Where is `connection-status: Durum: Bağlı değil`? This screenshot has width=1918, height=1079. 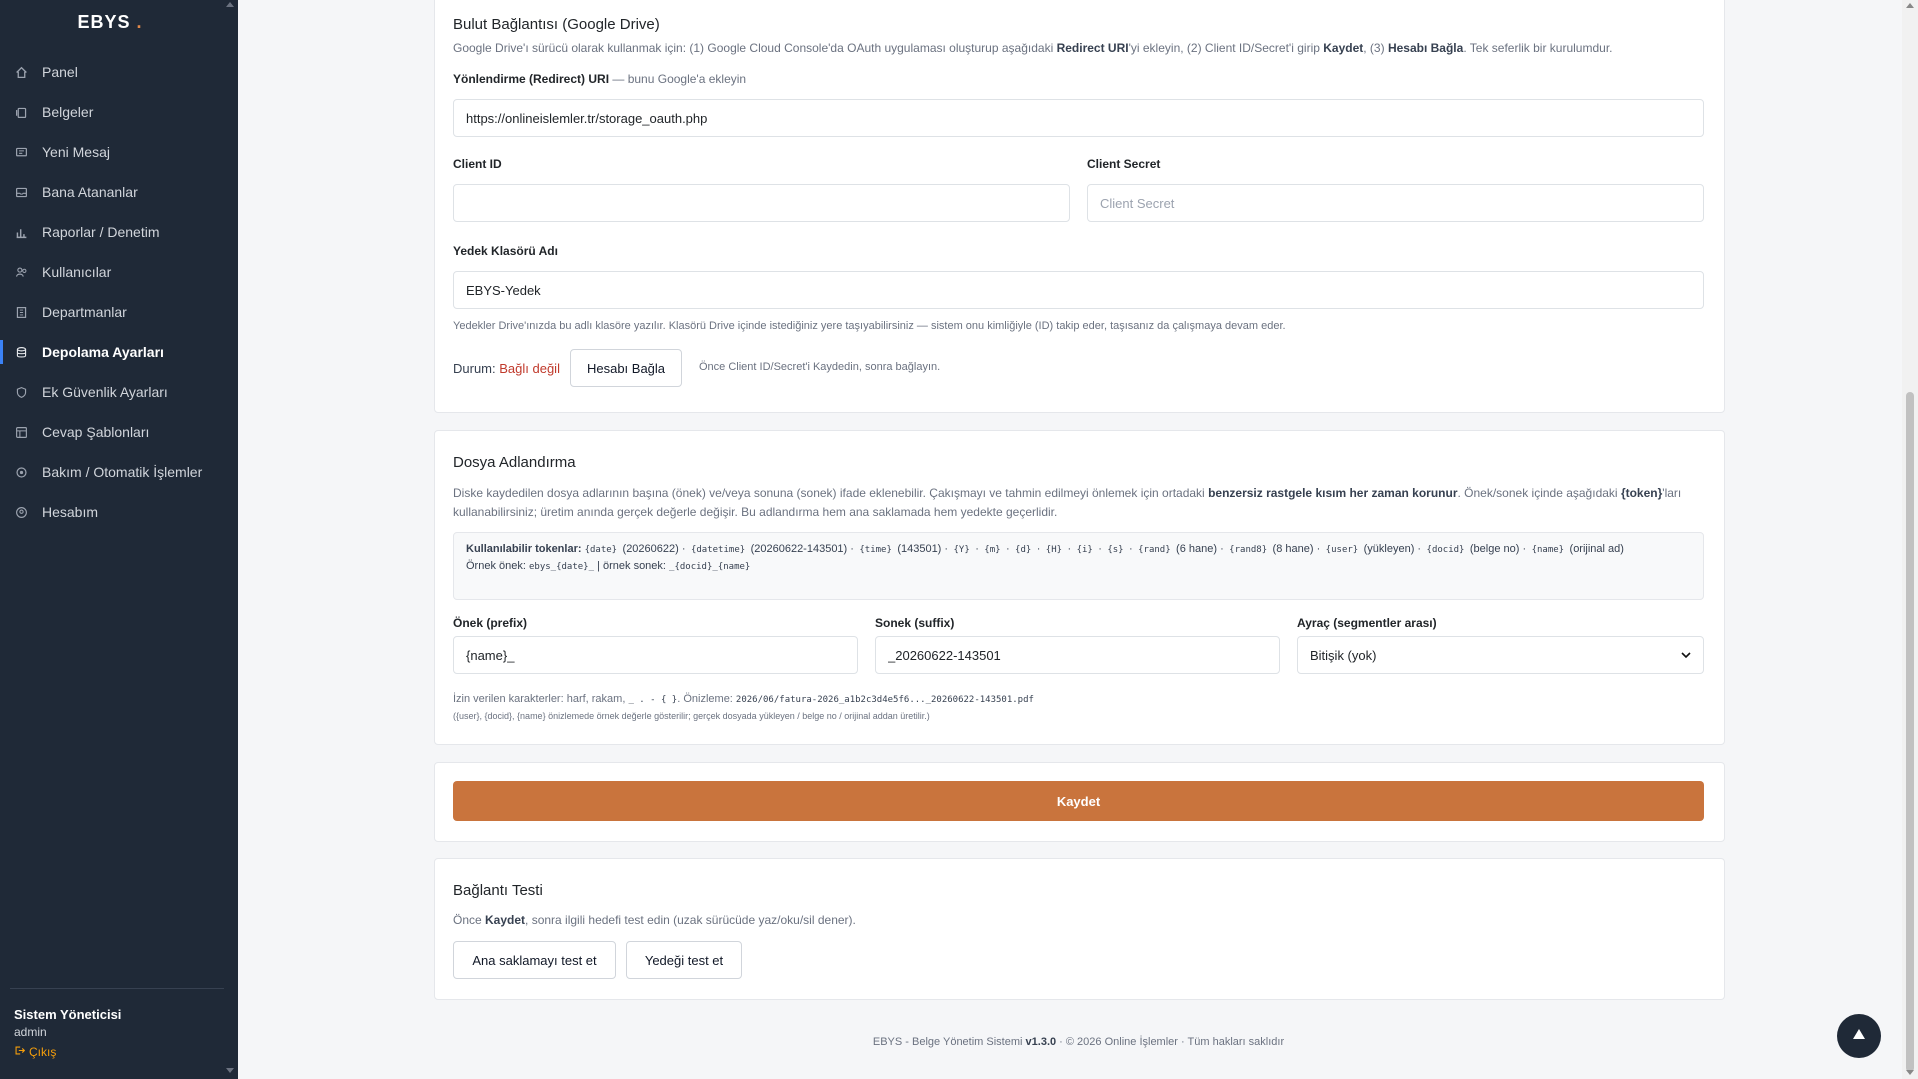 connection-status: Durum: Bağlı değil is located at coordinates (506, 368).